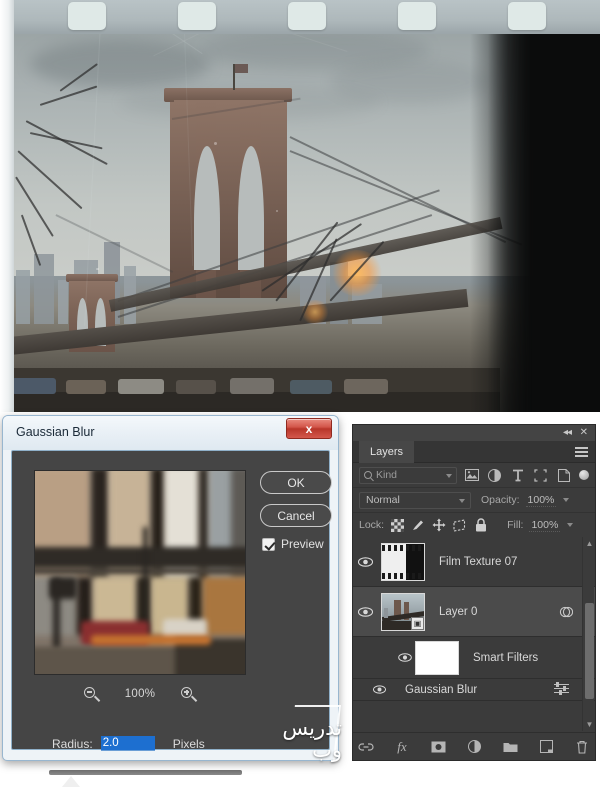 This screenshot has height=787, width=600. Describe the element at coordinates (402, 747) in the screenshot. I see `layer-style-fx-icon: fx` at that location.